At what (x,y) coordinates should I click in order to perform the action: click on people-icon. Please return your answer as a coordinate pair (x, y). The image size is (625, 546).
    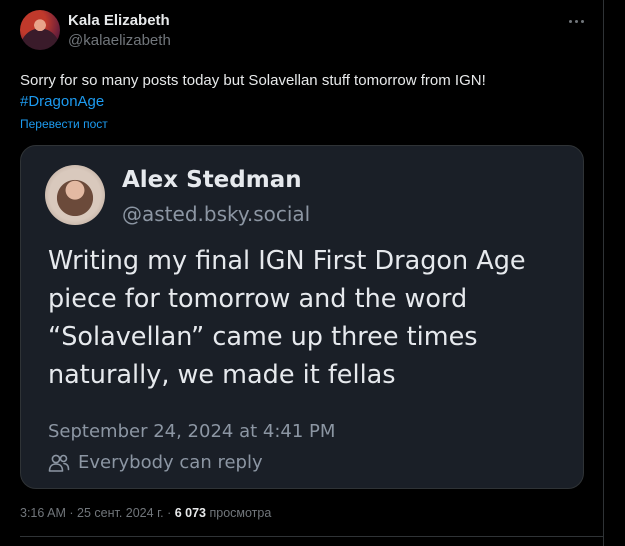
    Looking at the image, I should click on (59, 463).